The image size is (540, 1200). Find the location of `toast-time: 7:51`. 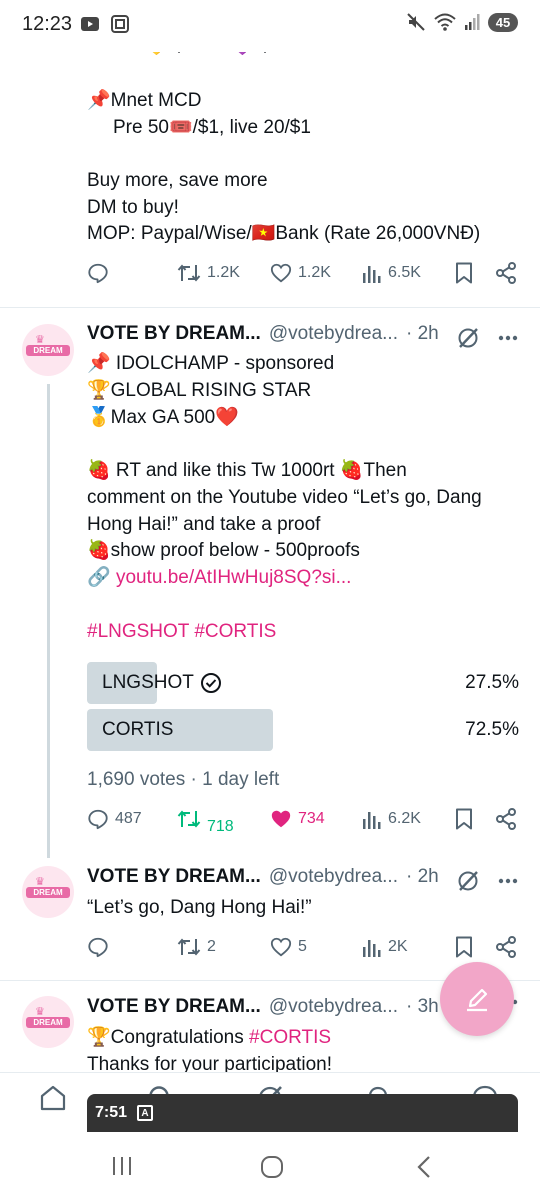

toast-time: 7:51 is located at coordinates (111, 1112).